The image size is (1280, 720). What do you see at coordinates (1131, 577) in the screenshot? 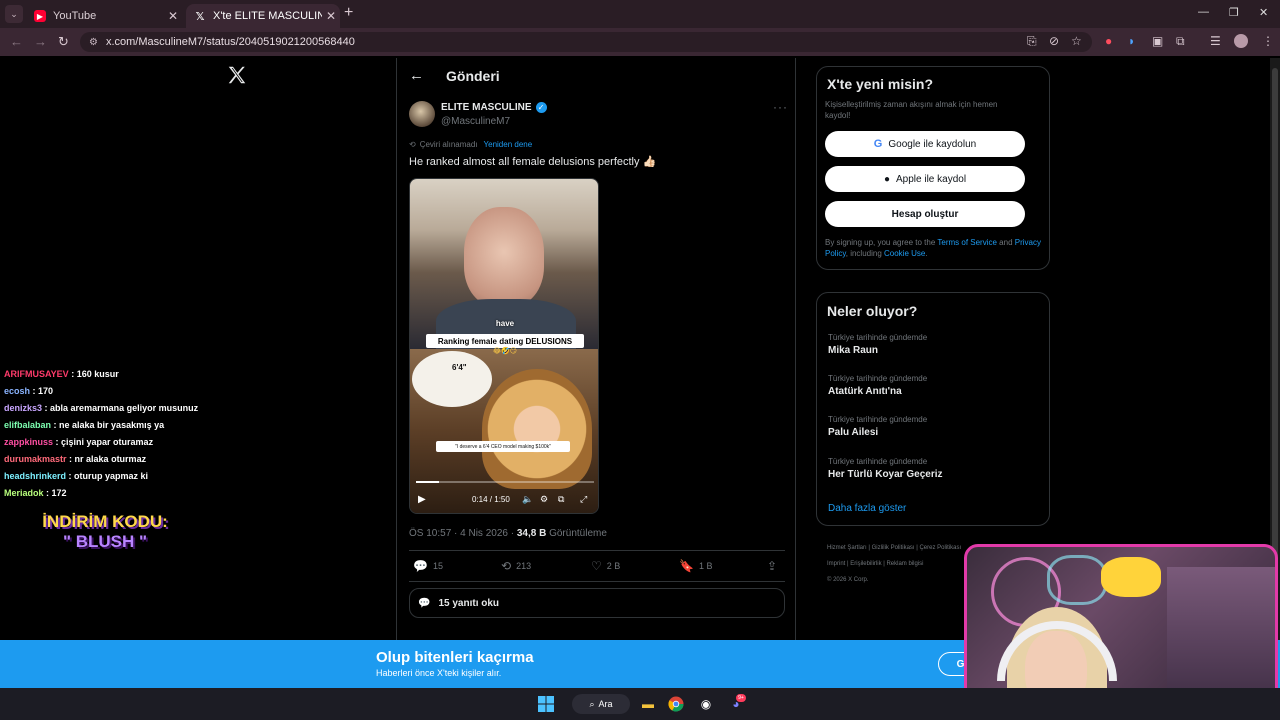
I see `plush-toy` at bounding box center [1131, 577].